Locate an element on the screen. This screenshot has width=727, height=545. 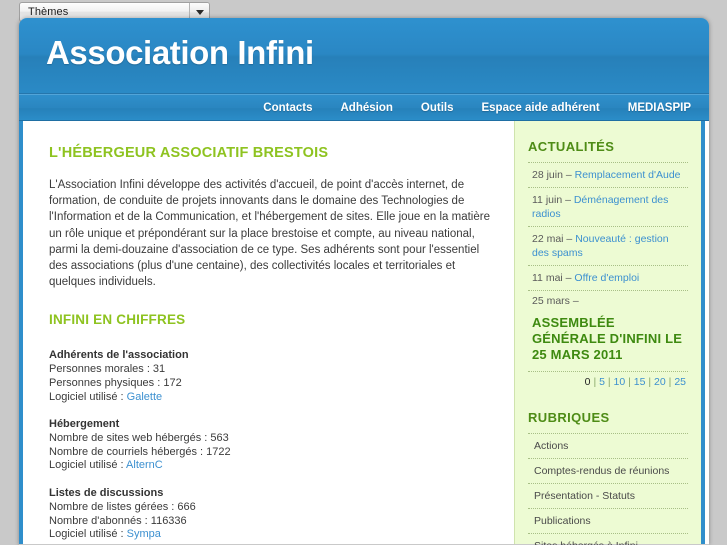
page-title: Association Infini is located at coordinates (180, 52).